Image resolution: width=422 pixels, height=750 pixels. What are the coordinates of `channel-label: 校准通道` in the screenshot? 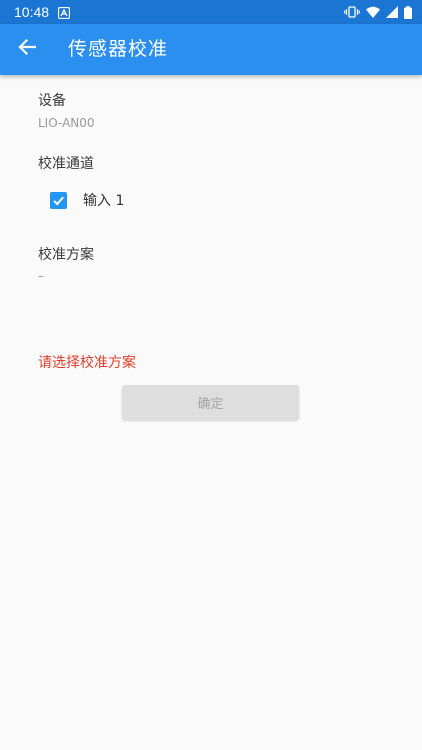 It's located at (66, 164).